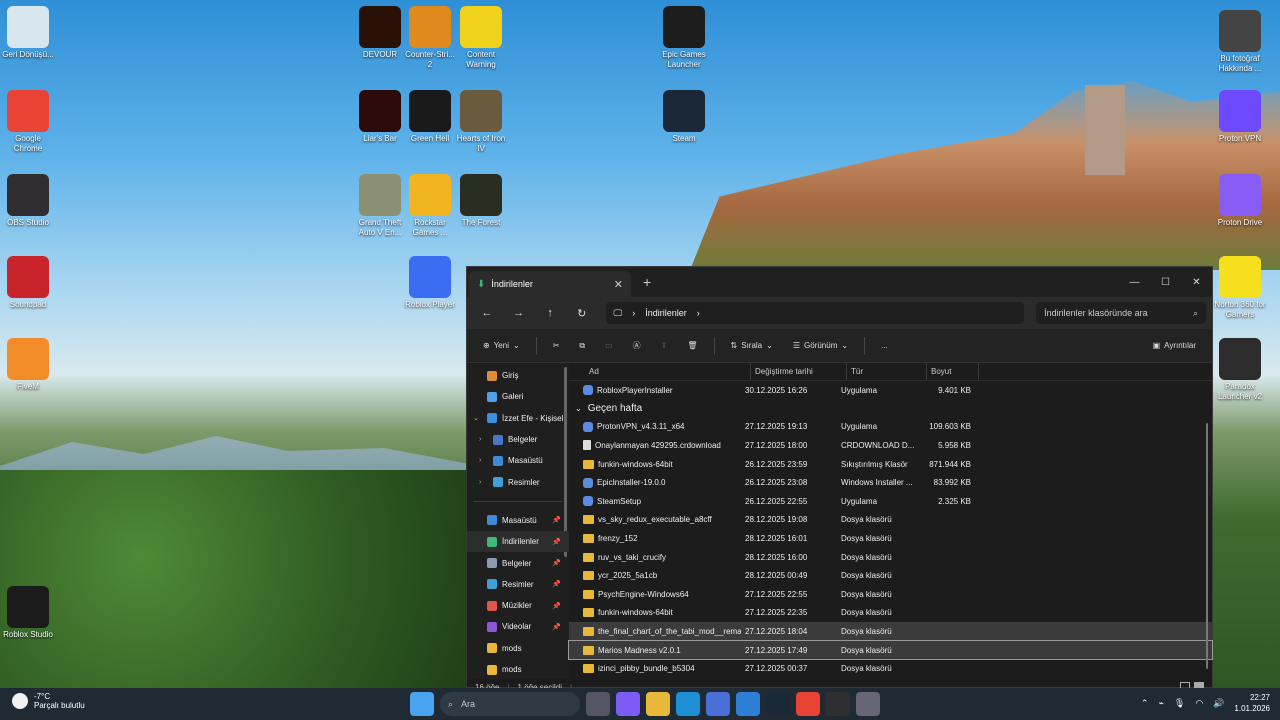  I want to click on group-header: ⌄ Geçen hafta, so click(890, 409).